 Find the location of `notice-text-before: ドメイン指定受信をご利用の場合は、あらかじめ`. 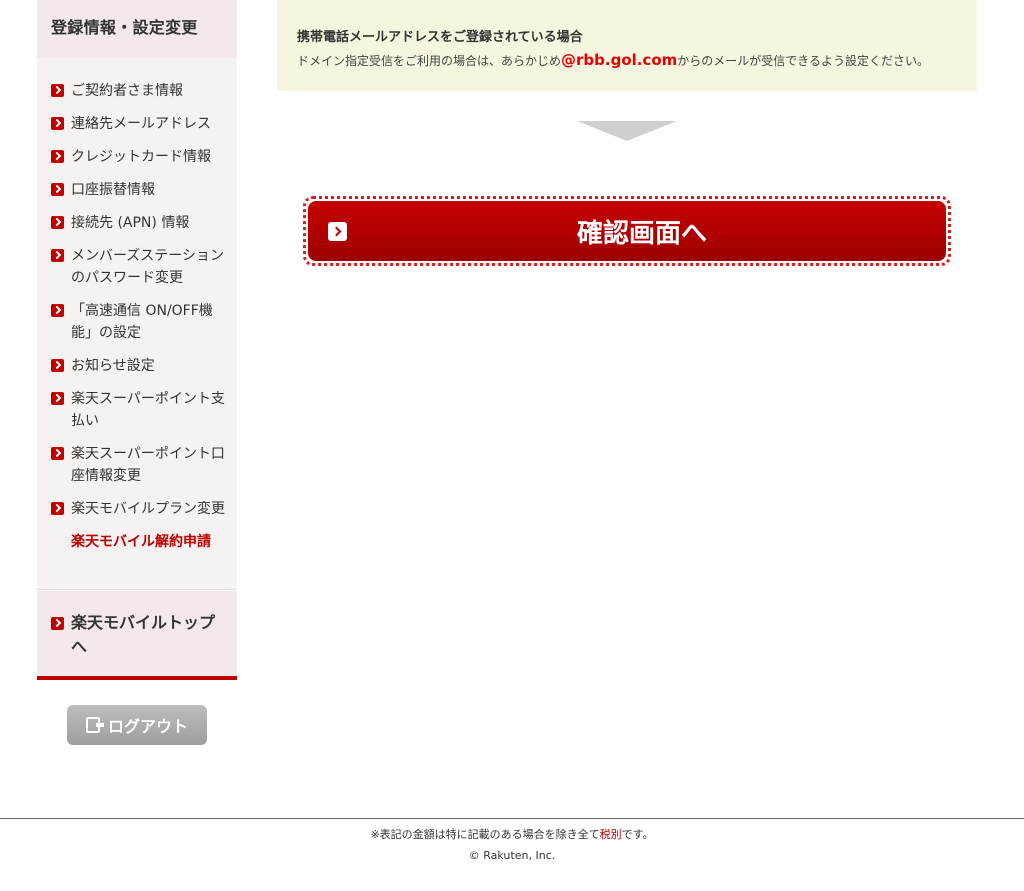

notice-text-before: ドメイン指定受信をご利用の場合は、あらかじめ is located at coordinates (429, 61).